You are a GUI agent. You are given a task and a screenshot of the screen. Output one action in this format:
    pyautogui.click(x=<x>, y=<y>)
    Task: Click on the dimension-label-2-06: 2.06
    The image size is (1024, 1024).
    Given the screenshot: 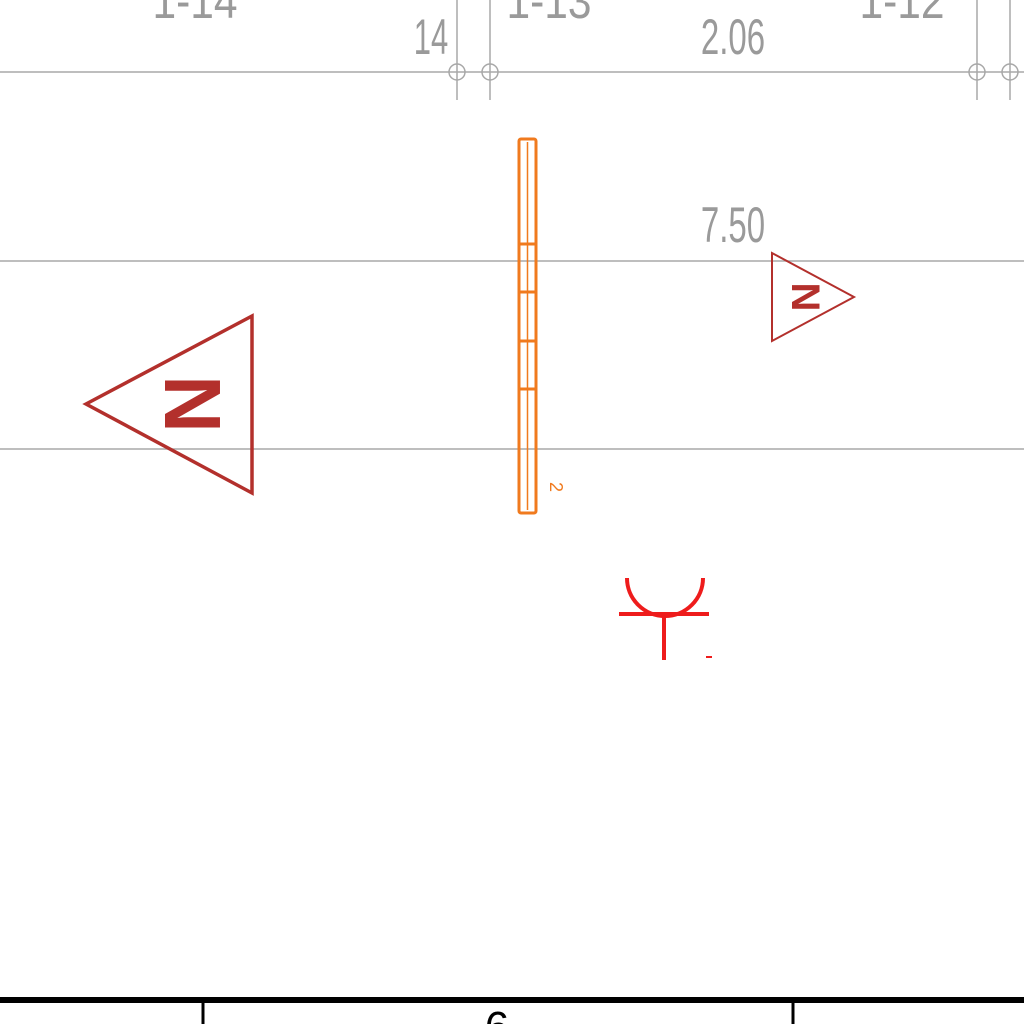 What is the action you would take?
    pyautogui.click(x=733, y=36)
    